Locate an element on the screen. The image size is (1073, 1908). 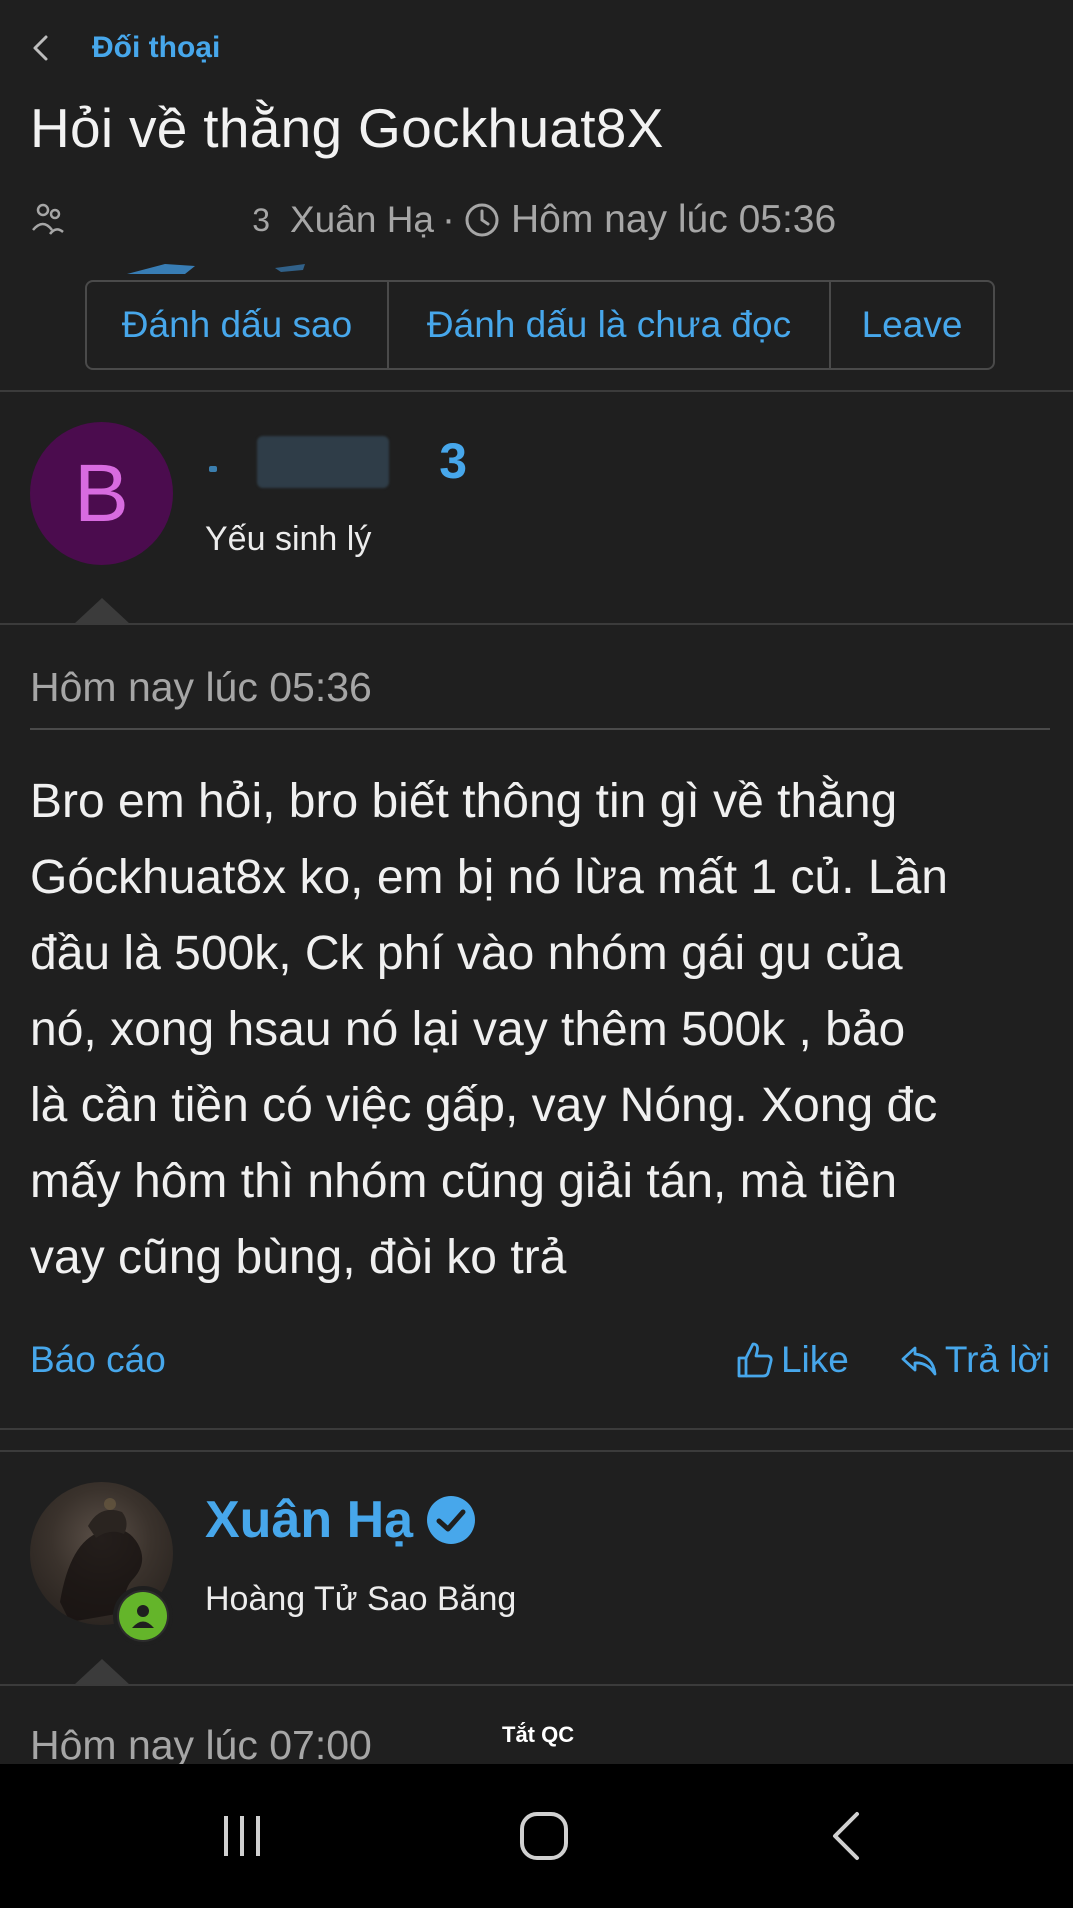
message-line: mấy hôm thì nhóm cũng giải tán, mà tiền is located at coordinates (464, 1181).